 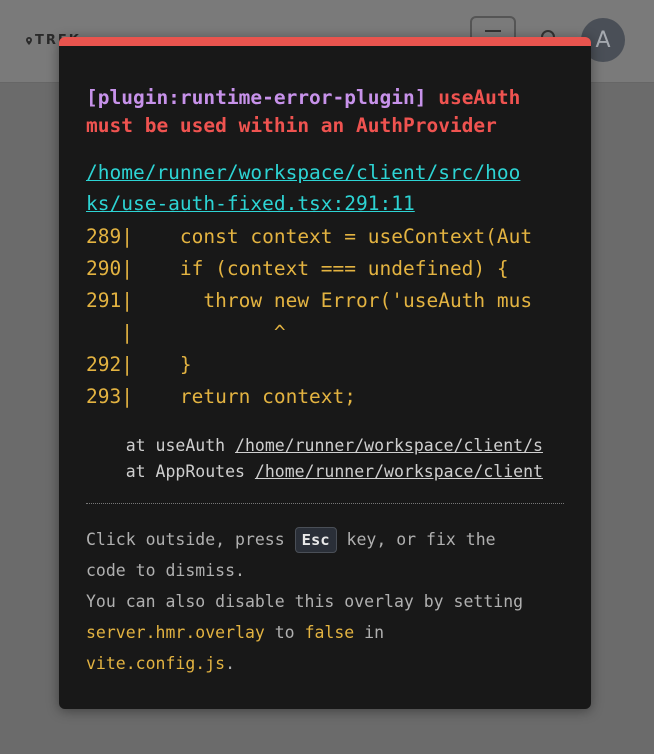 I want to click on code-line: 290| if (context === undefined) {, so click(x=297, y=268).